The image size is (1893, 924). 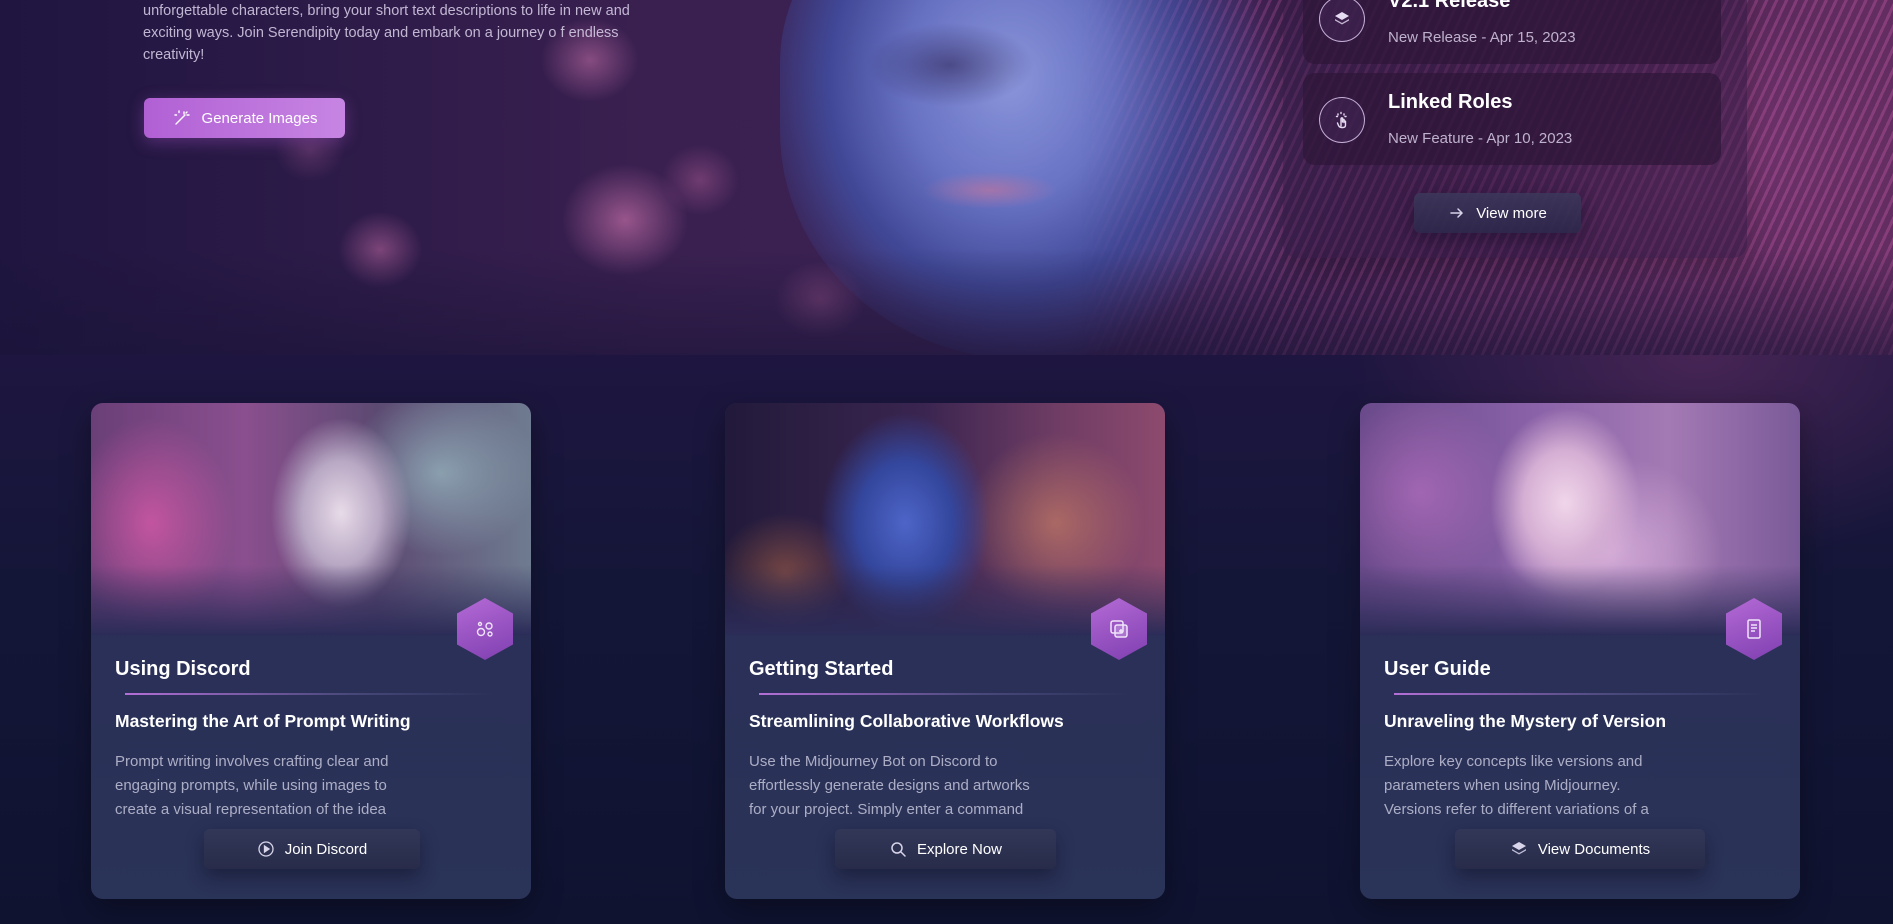 What do you see at coordinates (182, 118) in the screenshot?
I see `magic-wand-icon` at bounding box center [182, 118].